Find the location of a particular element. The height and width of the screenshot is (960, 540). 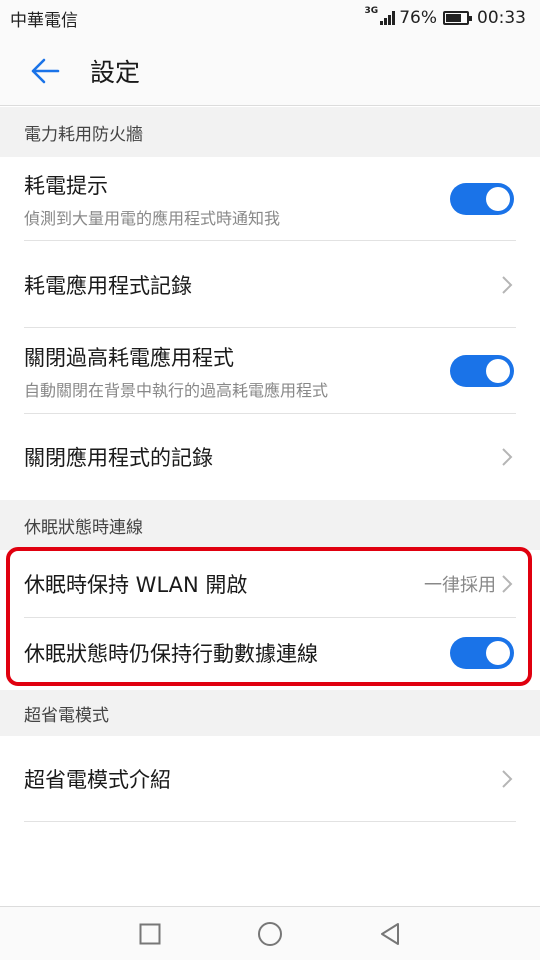

section-header-power-firewall: 電力耗用防火牆 is located at coordinates (270, 132).